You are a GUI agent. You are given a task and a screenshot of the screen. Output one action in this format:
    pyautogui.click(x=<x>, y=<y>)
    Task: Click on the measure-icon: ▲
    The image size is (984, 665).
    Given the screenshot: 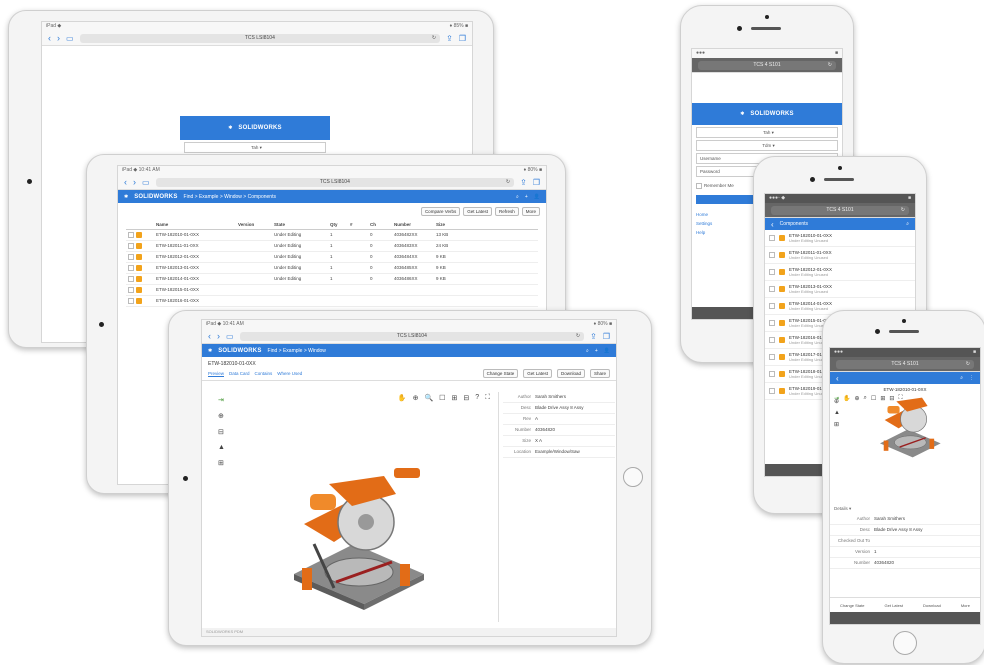 What is the action you would take?
    pyautogui.click(x=221, y=447)
    